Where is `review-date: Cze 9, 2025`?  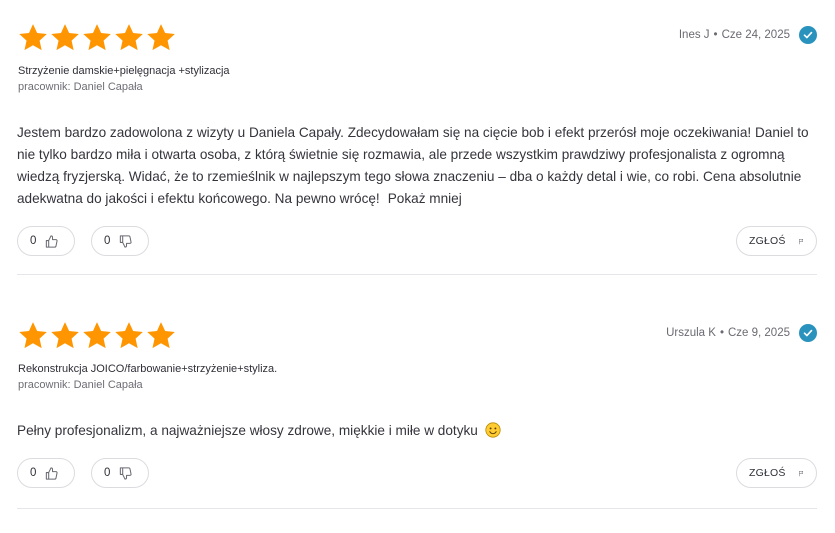
review-date: Cze 9, 2025 is located at coordinates (758, 333).